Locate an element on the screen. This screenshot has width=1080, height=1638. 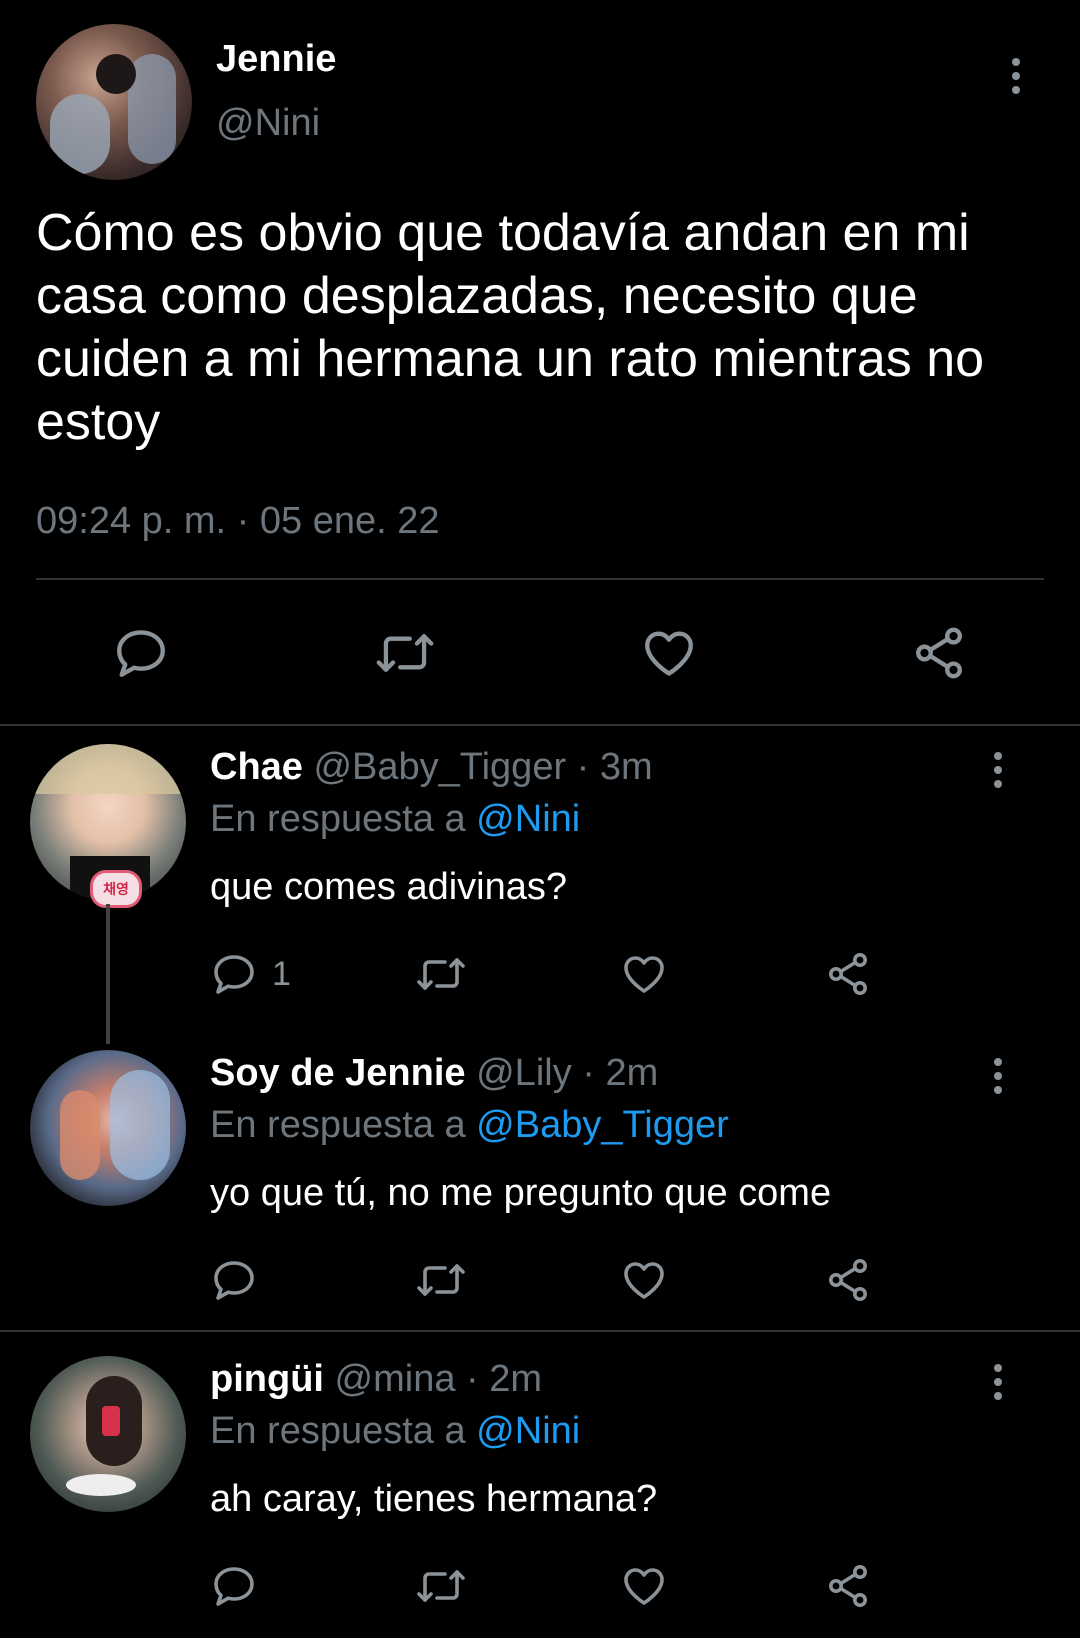
reply-handle-time: @Lily · 2m is located at coordinates (567, 1073).